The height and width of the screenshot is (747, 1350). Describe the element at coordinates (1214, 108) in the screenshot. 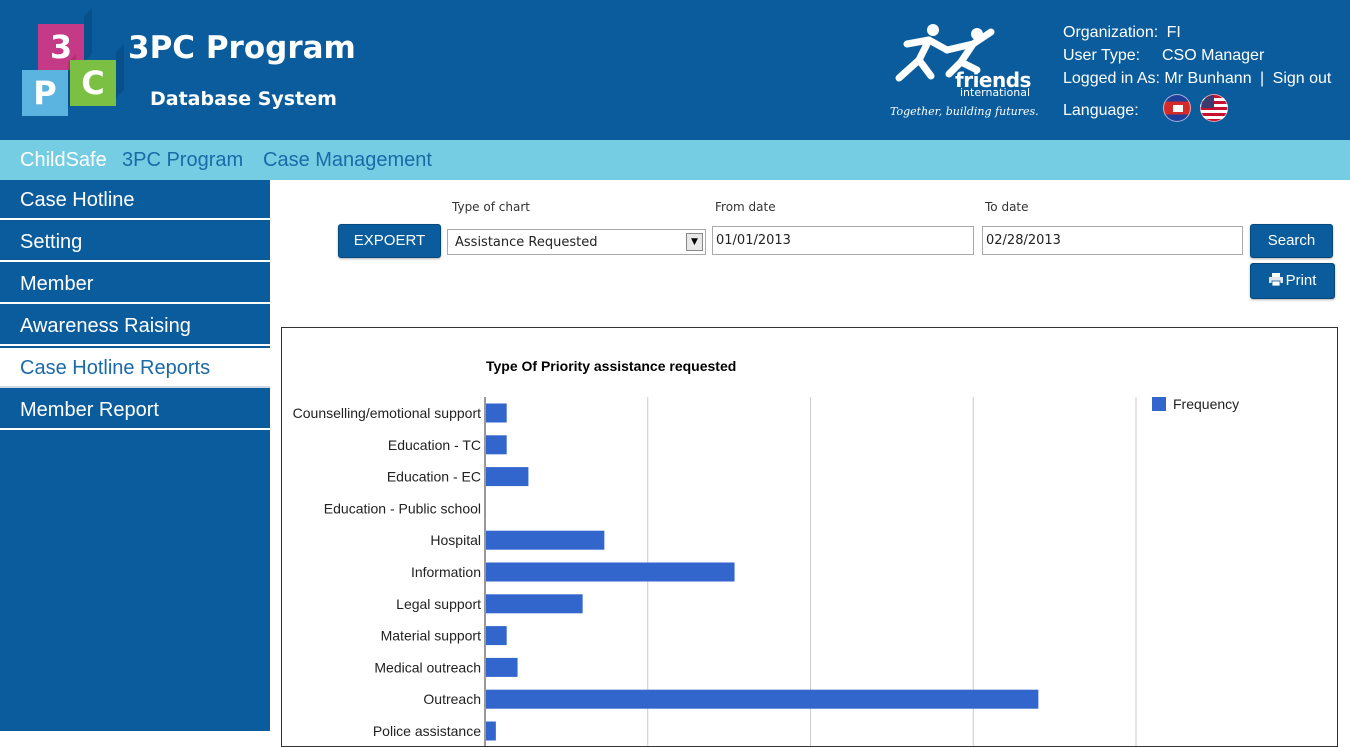

I see `usa-flag-icon` at that location.